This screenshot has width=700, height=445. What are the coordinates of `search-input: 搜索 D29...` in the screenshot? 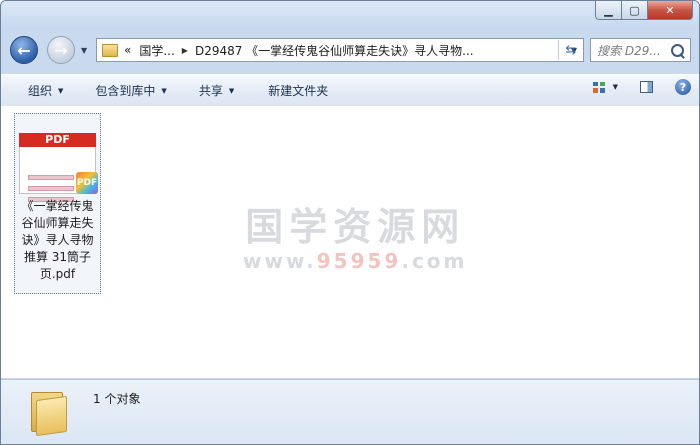 It's located at (633, 50).